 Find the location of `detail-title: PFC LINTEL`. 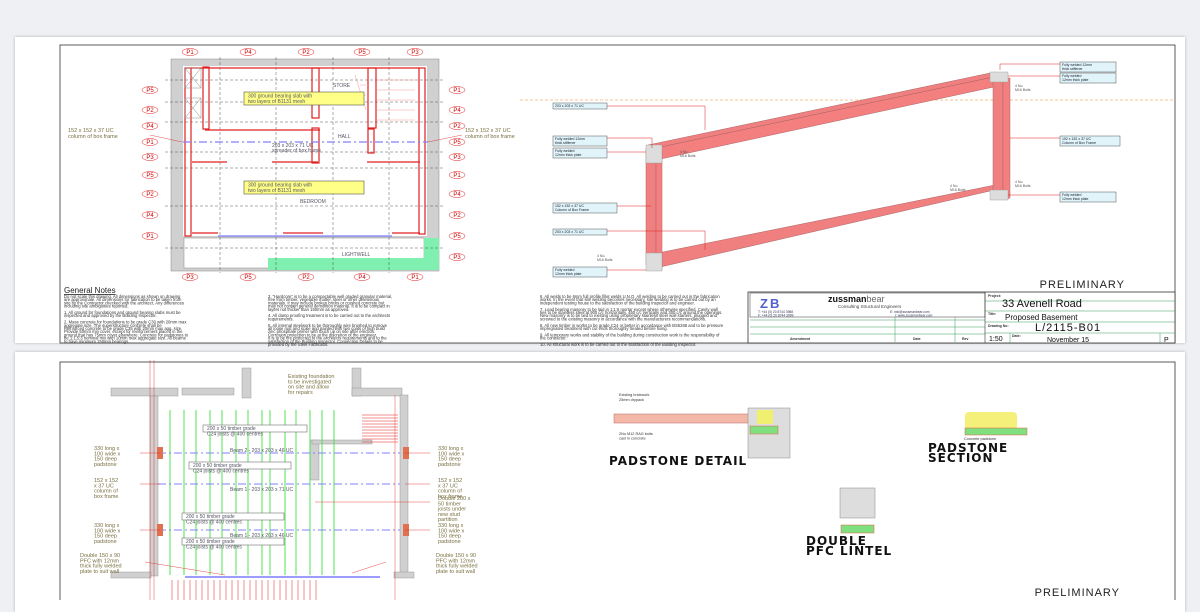

detail-title: PFC LINTEL is located at coordinates (849, 551).